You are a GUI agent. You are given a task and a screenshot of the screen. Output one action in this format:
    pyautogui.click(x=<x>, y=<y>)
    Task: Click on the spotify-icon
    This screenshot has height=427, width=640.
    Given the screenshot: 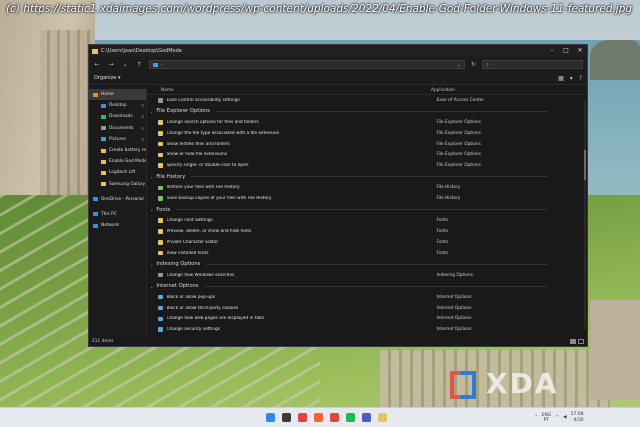 What is the action you would take?
    pyautogui.click(x=350, y=417)
    